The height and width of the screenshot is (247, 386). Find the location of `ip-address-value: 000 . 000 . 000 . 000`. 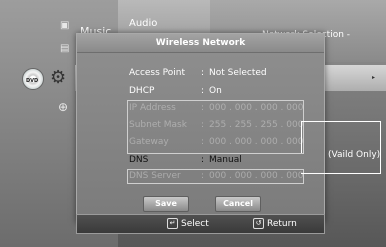

ip-address-value: 000 . 000 . 000 . 000 is located at coordinates (256, 108).